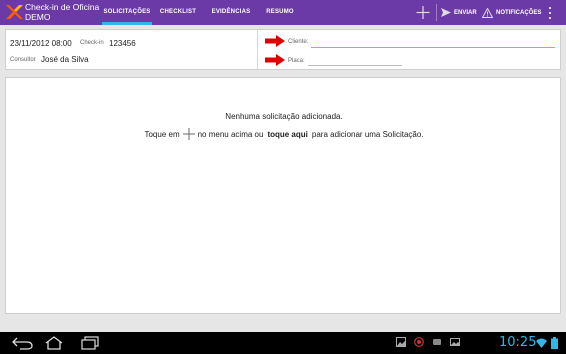 Image resolution: width=566 pixels, height=354 pixels. I want to click on consultor-name: José da Silva, so click(65, 59).